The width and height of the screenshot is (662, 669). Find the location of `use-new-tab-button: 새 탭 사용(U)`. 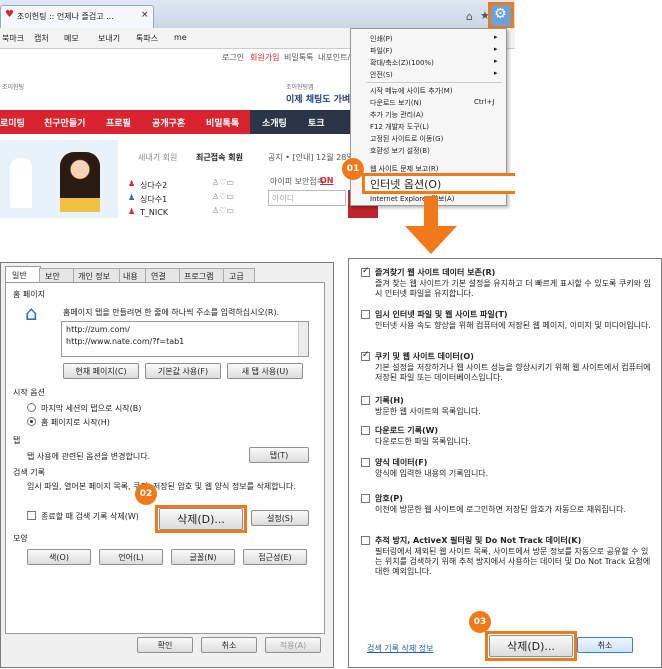

use-new-tab-button: 새 탭 사용(U) is located at coordinates (265, 371).